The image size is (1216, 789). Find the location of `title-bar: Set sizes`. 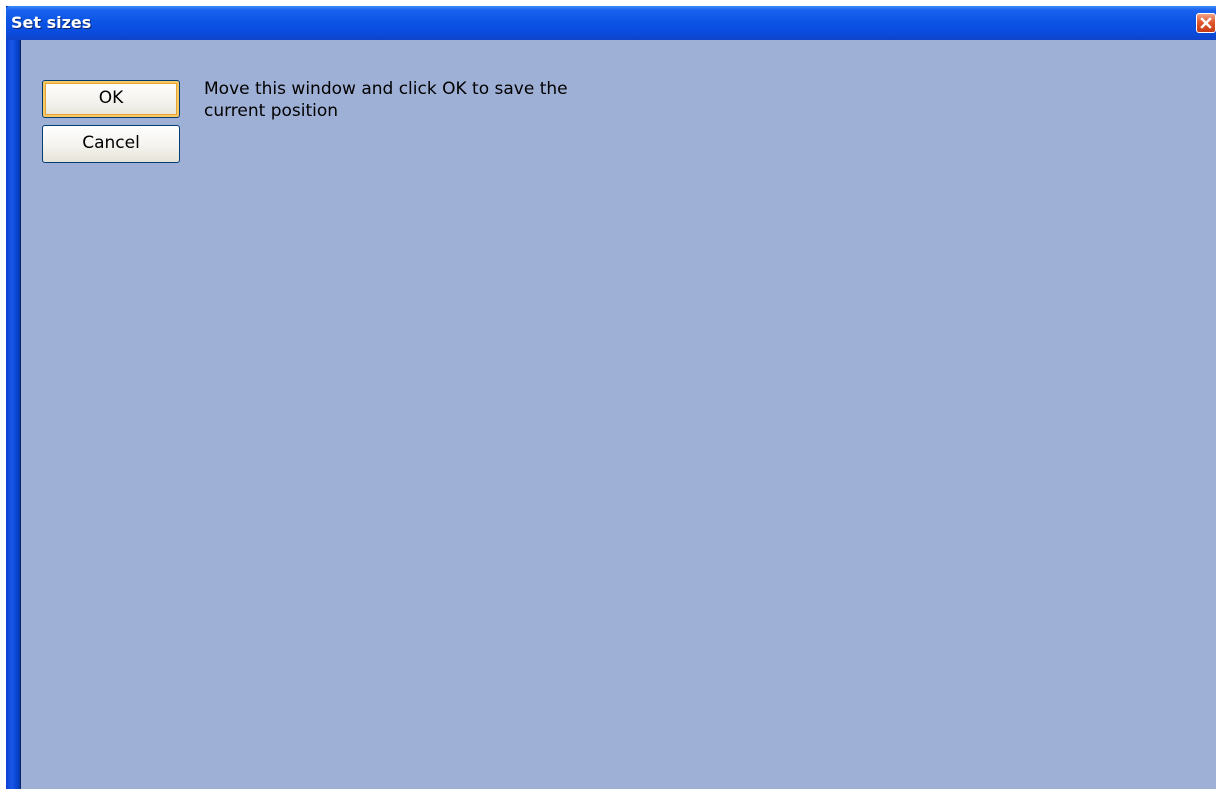

title-bar: Set sizes is located at coordinates (611, 23).